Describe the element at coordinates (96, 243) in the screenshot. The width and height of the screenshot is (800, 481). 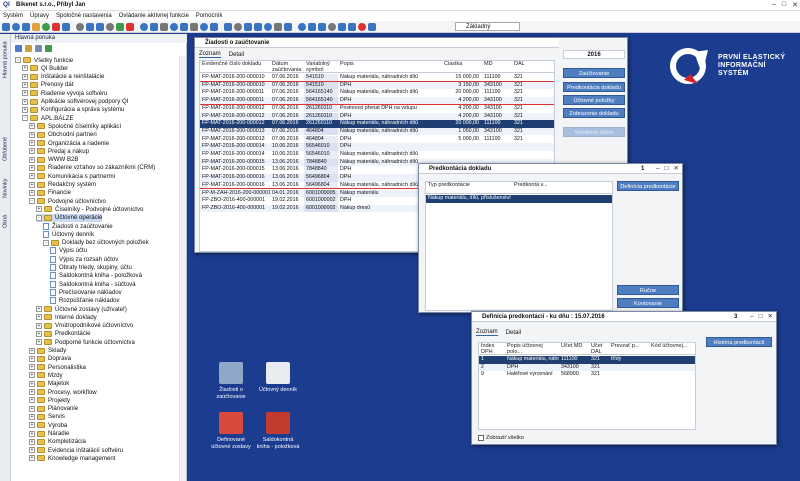
I see `tree-item: - Doklady bez účtovných položiek` at that location.